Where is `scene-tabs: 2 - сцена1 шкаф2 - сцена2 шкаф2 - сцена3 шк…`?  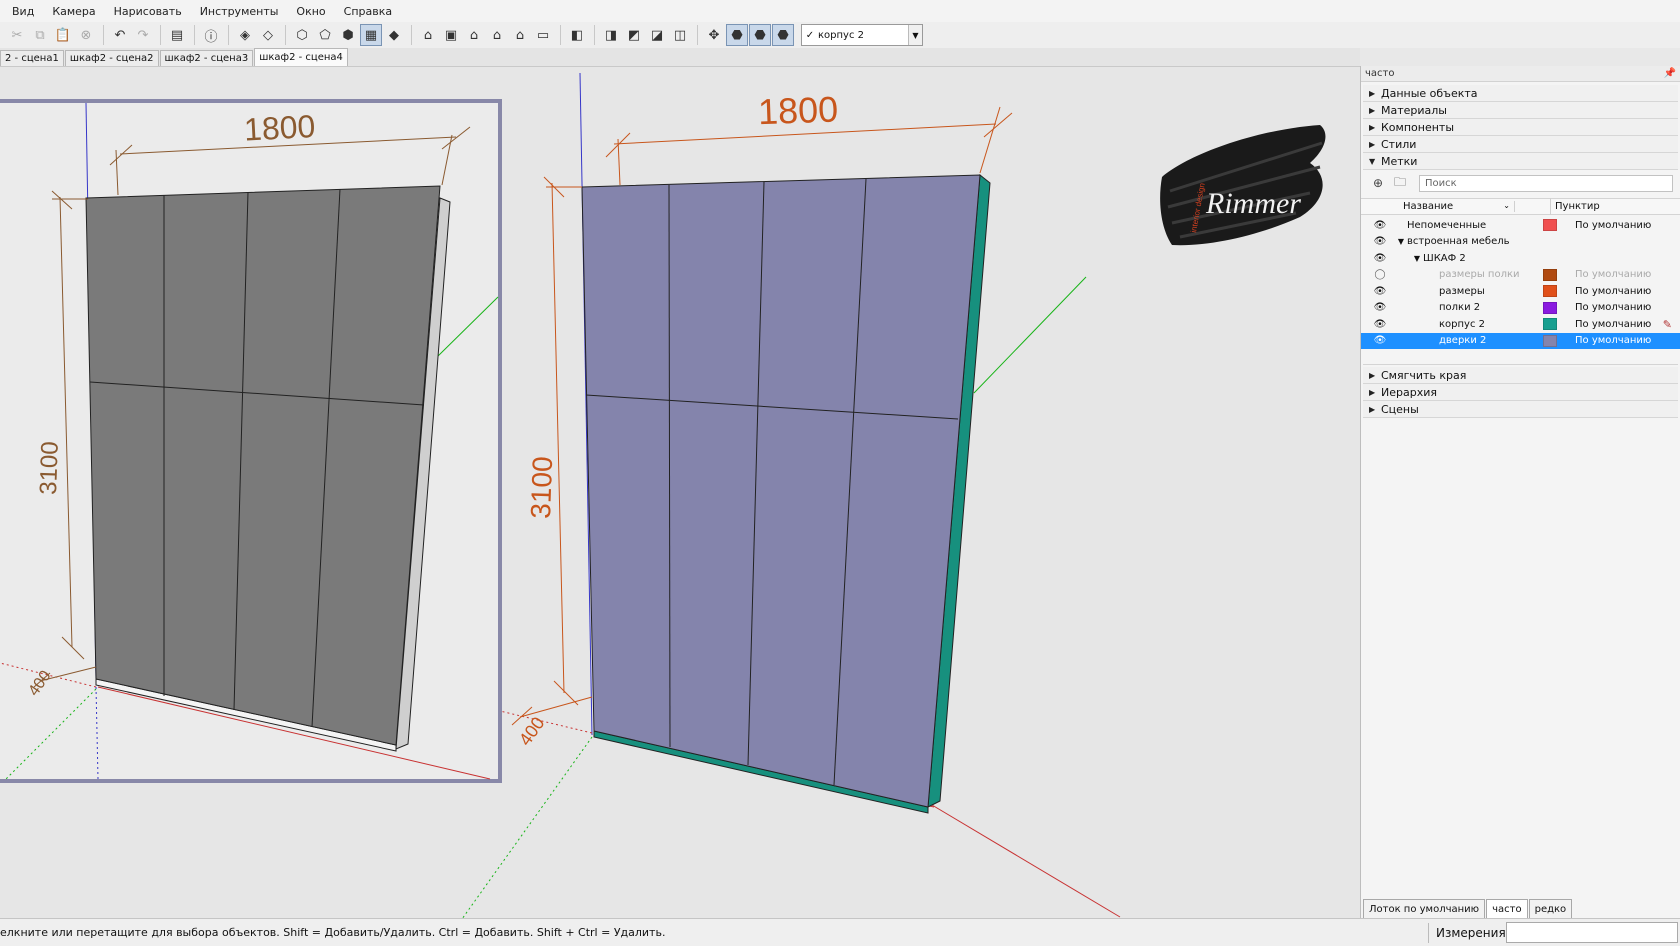
scene-tabs: 2 - сцена1 шкаф2 - сцена2 шкаф2 - сцена3 шк… is located at coordinates (680, 57).